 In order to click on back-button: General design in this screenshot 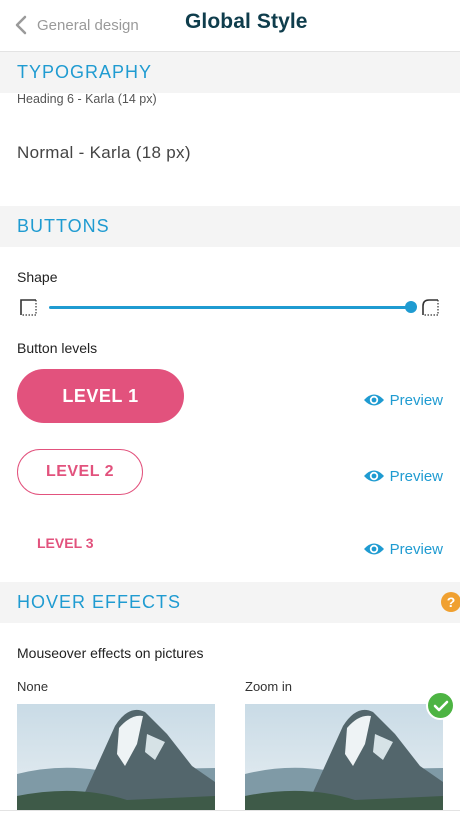, I will do `click(76, 25)`.